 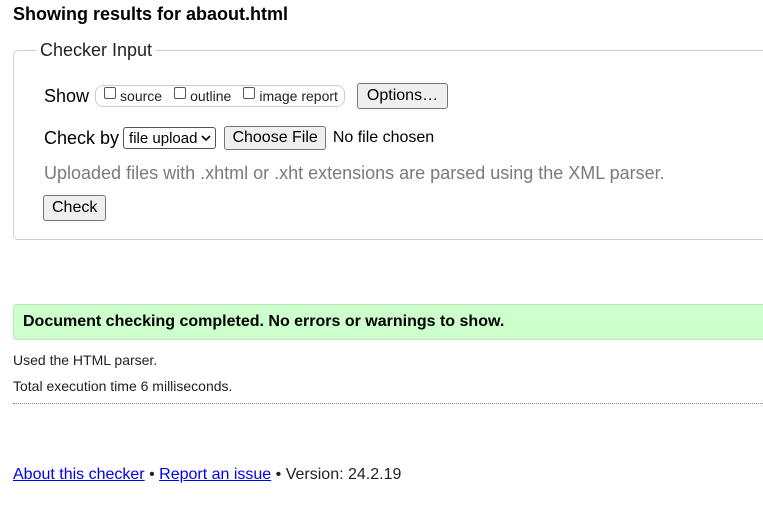 I want to click on outline-checkbox-label: outline, so click(x=211, y=96).